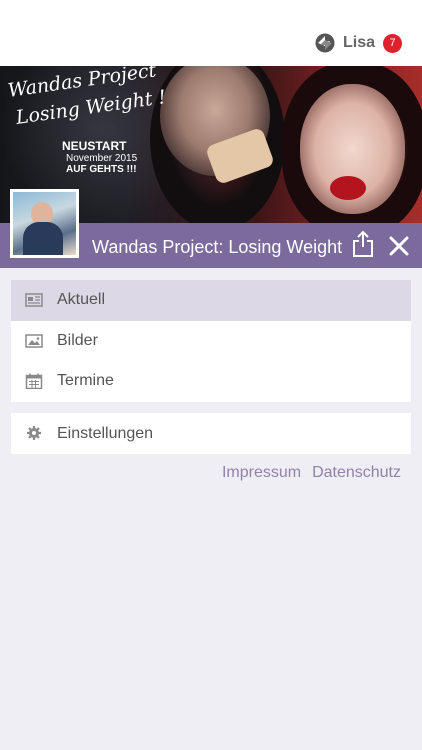  Describe the element at coordinates (356, 473) in the screenshot. I see `datenschutz-link: Datenschutz` at that location.